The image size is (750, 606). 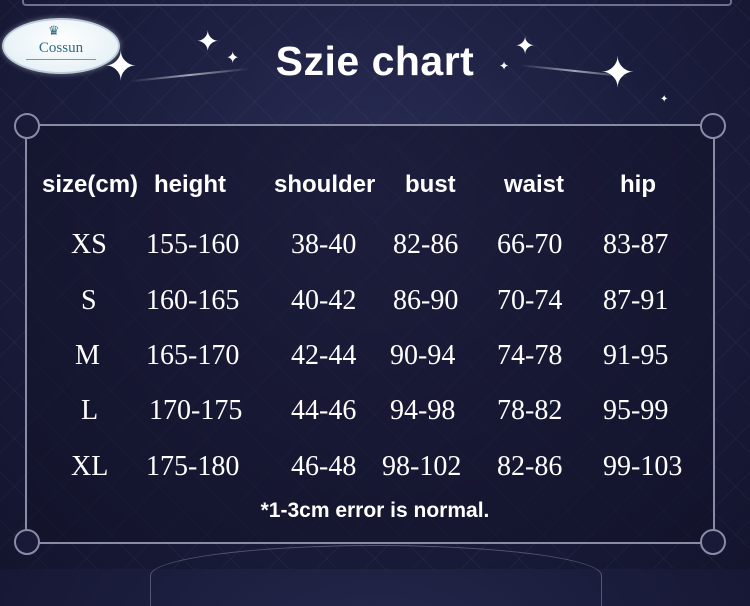 What do you see at coordinates (638, 184) in the screenshot?
I see `column-header-hip: hip` at bounding box center [638, 184].